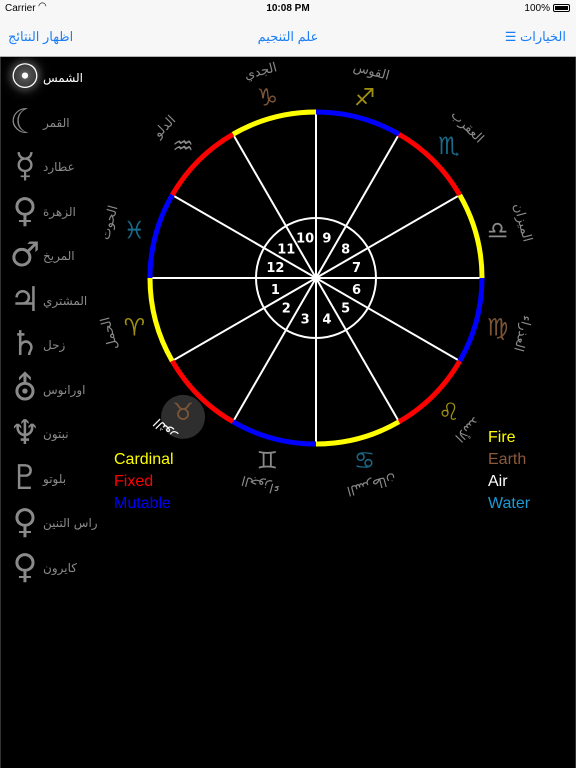 The width and height of the screenshot is (576, 768). What do you see at coordinates (498, 328) in the screenshot?
I see `virgo-icon: ♍` at bounding box center [498, 328].